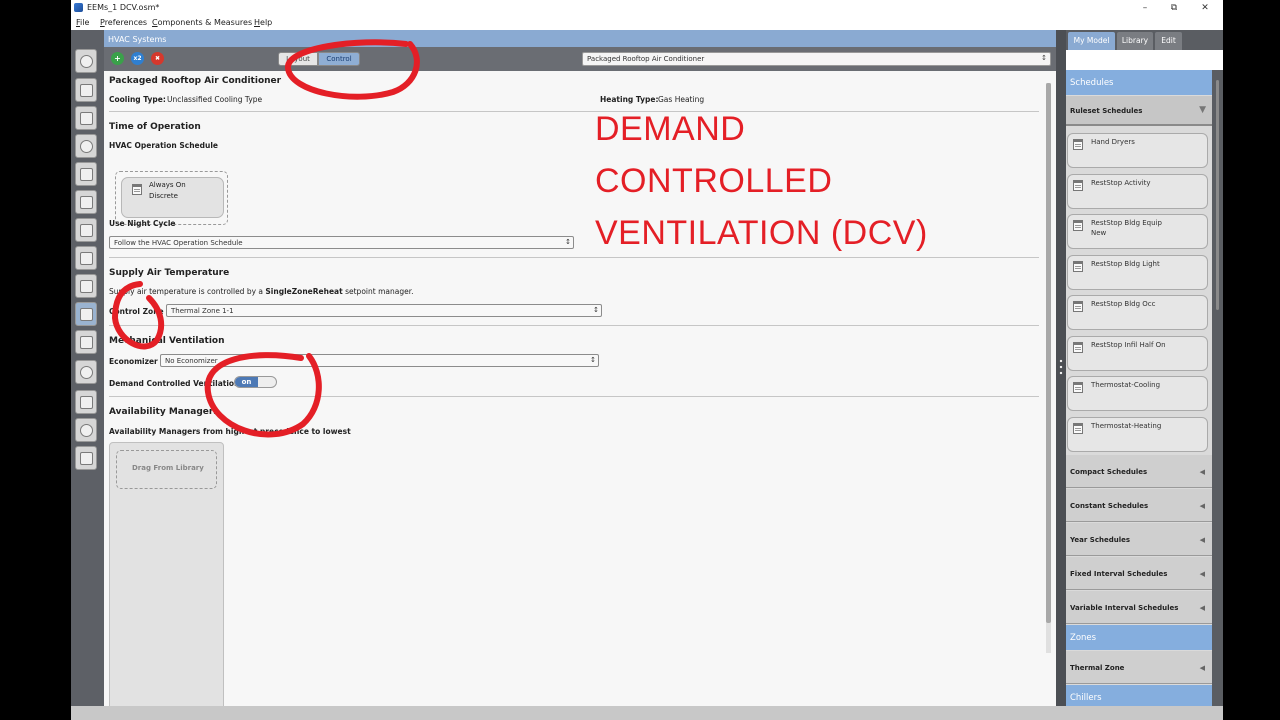 The image size is (1280, 720). I want to click on collapse-arrow-icon: ▼, so click(1202, 110).